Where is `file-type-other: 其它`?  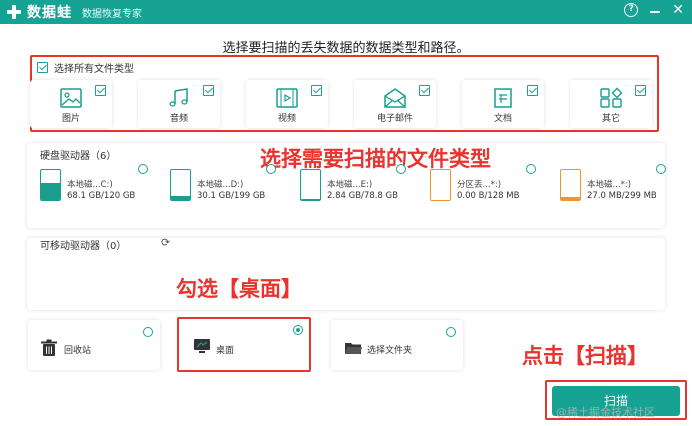 file-type-other: 其它 is located at coordinates (611, 104).